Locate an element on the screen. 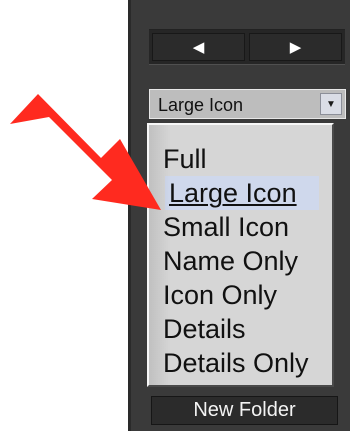 The image size is (350, 431). right-triangle-icon: ▶ is located at coordinates (295, 47).